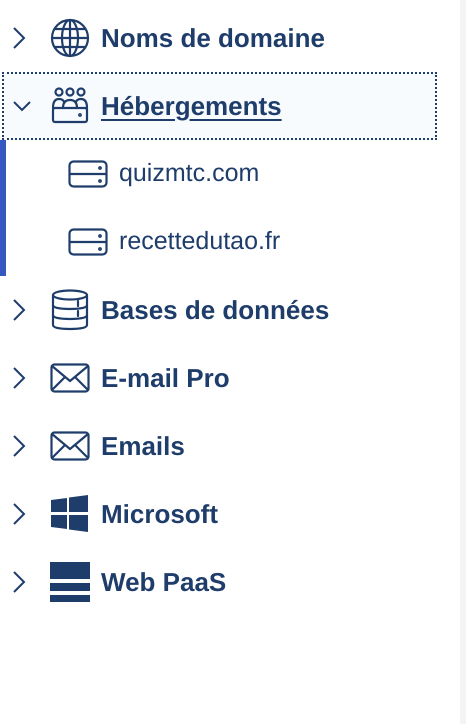 The width and height of the screenshot is (466, 724). What do you see at coordinates (165, 378) in the screenshot?
I see `menu-item-label: E-mail Pro` at bounding box center [165, 378].